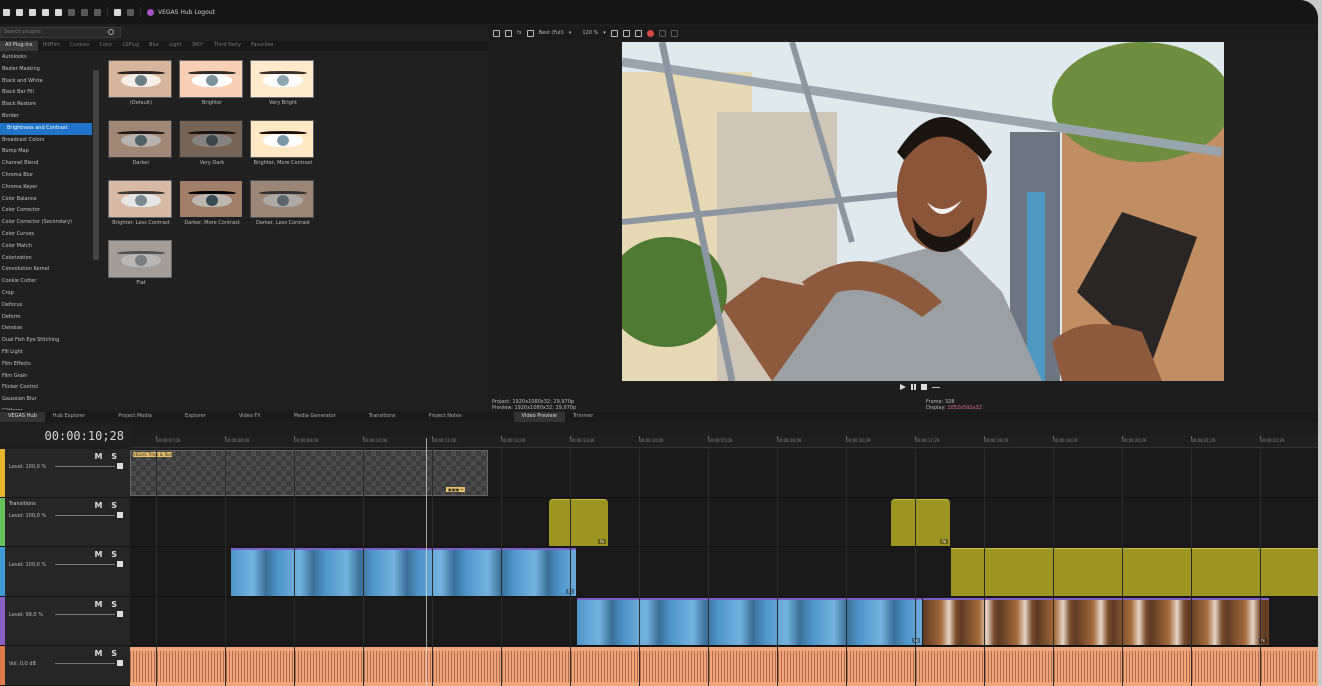 This screenshot has height=686, width=1322. Describe the element at coordinates (530, 33) in the screenshot. I see `split-screen-icon` at that location.